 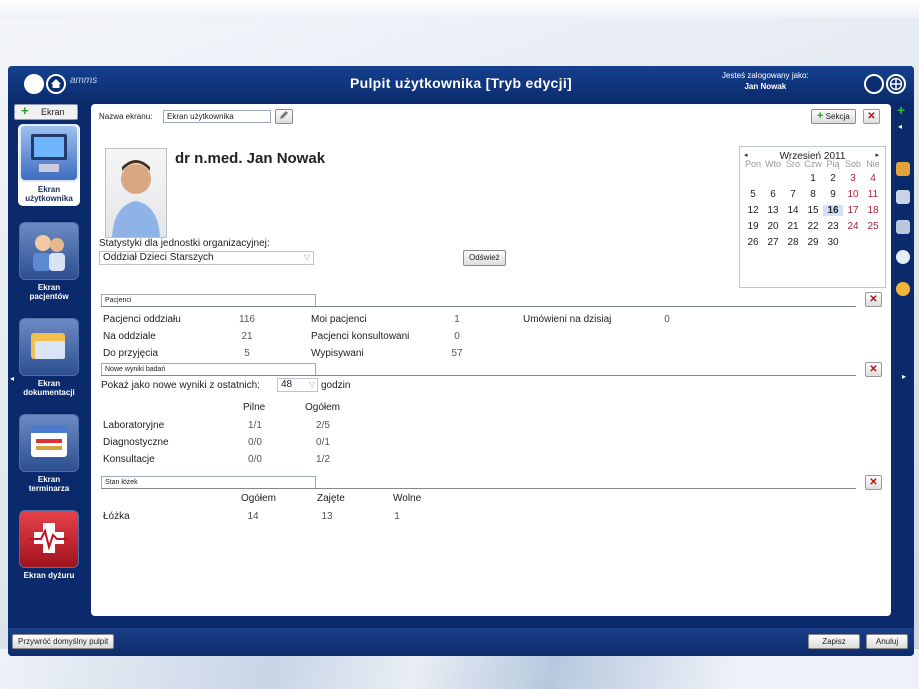 I want to click on stat-value: 5, so click(x=247, y=353).